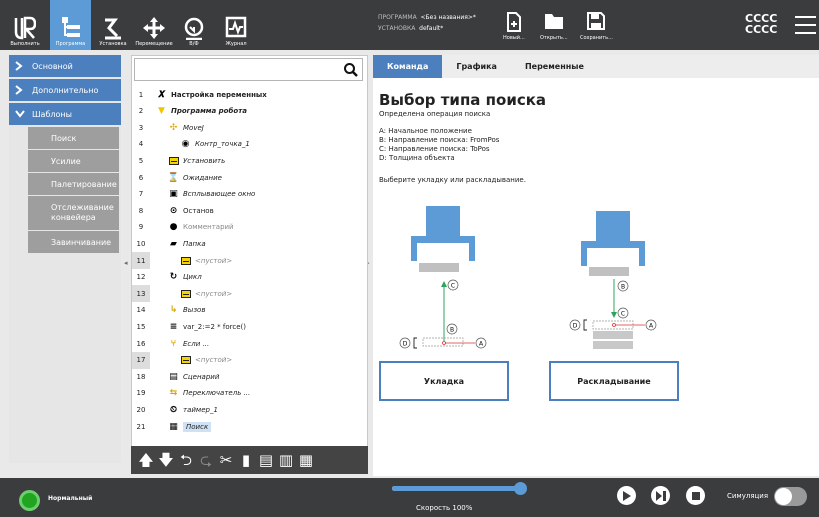 Image resolution: width=819 pixels, height=517 pixels. What do you see at coordinates (790, 496) in the screenshot?
I see `simulation-toggle` at bounding box center [790, 496].